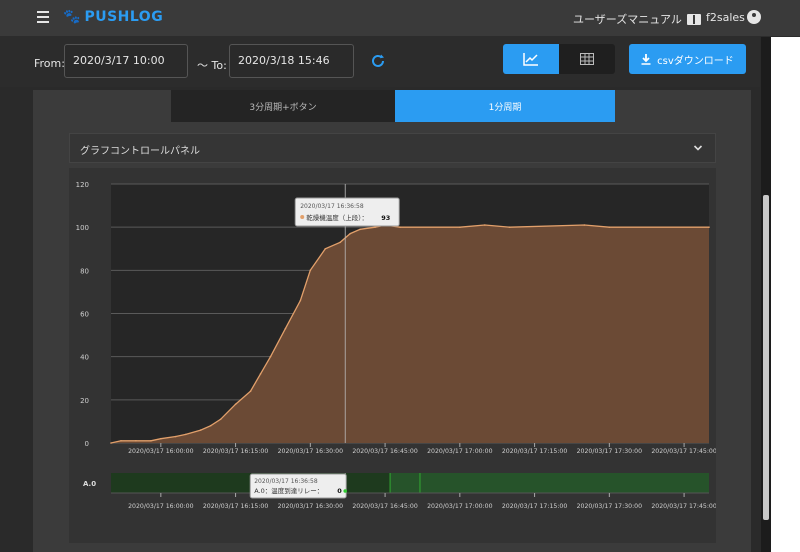  Describe the element at coordinates (345, 491) in the screenshot. I see `relay-marker` at that location.